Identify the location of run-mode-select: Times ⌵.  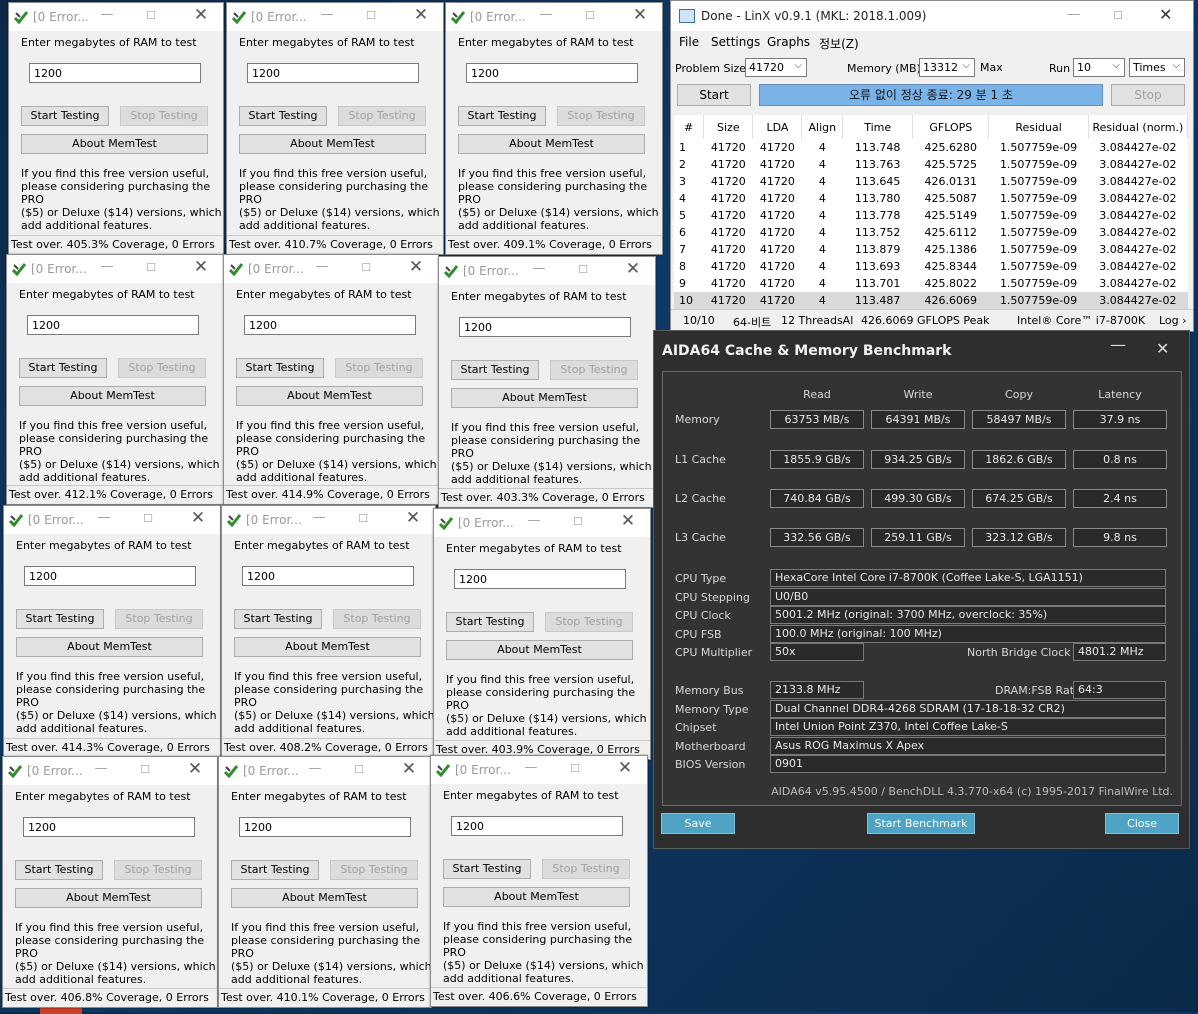
(1157, 67).